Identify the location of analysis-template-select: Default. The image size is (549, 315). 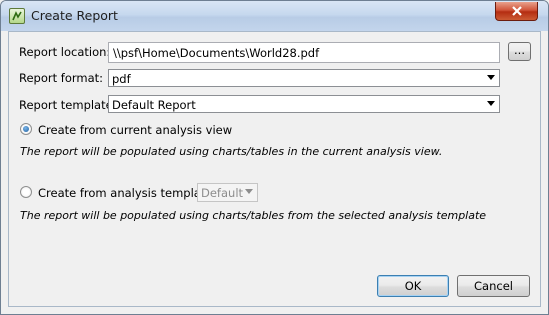
(227, 192).